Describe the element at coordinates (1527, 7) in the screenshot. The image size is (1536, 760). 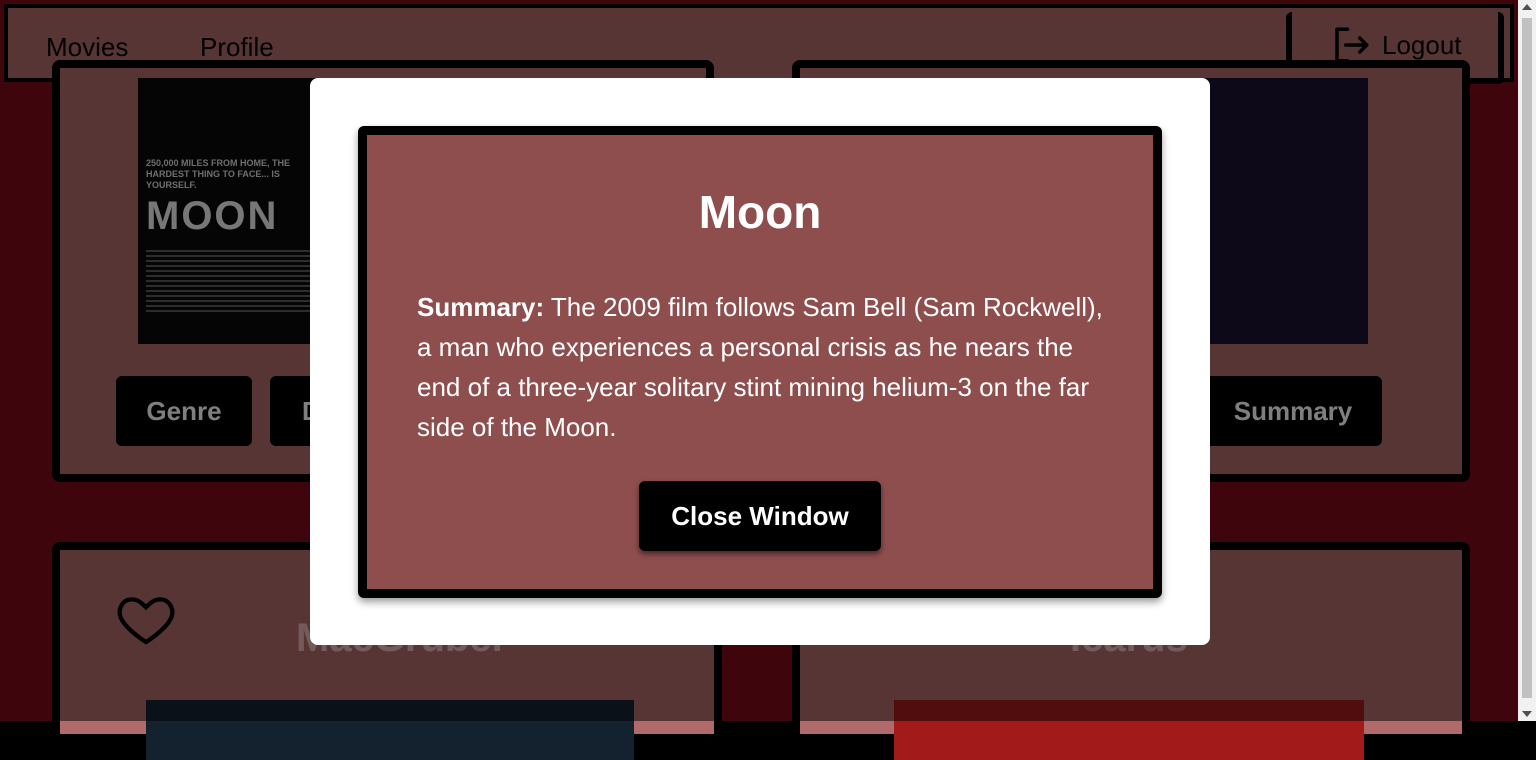
I see `scroll-up-arrow-icon` at that location.